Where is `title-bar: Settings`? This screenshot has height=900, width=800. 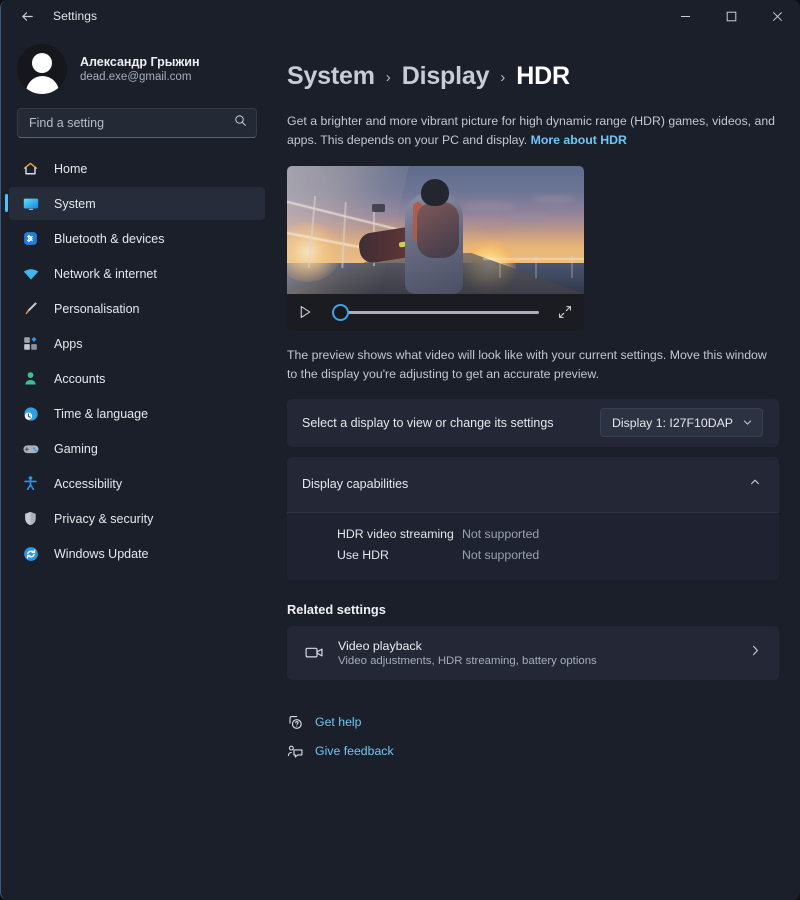
title-bar: Settings is located at coordinates (400, 16).